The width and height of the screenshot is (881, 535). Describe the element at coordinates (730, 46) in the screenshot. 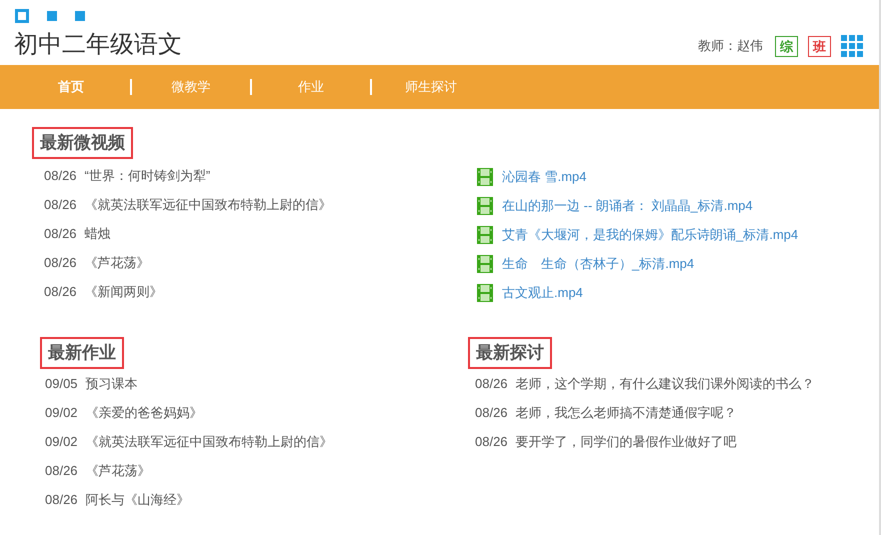

I see `teacher-label: 教师：赵伟` at that location.